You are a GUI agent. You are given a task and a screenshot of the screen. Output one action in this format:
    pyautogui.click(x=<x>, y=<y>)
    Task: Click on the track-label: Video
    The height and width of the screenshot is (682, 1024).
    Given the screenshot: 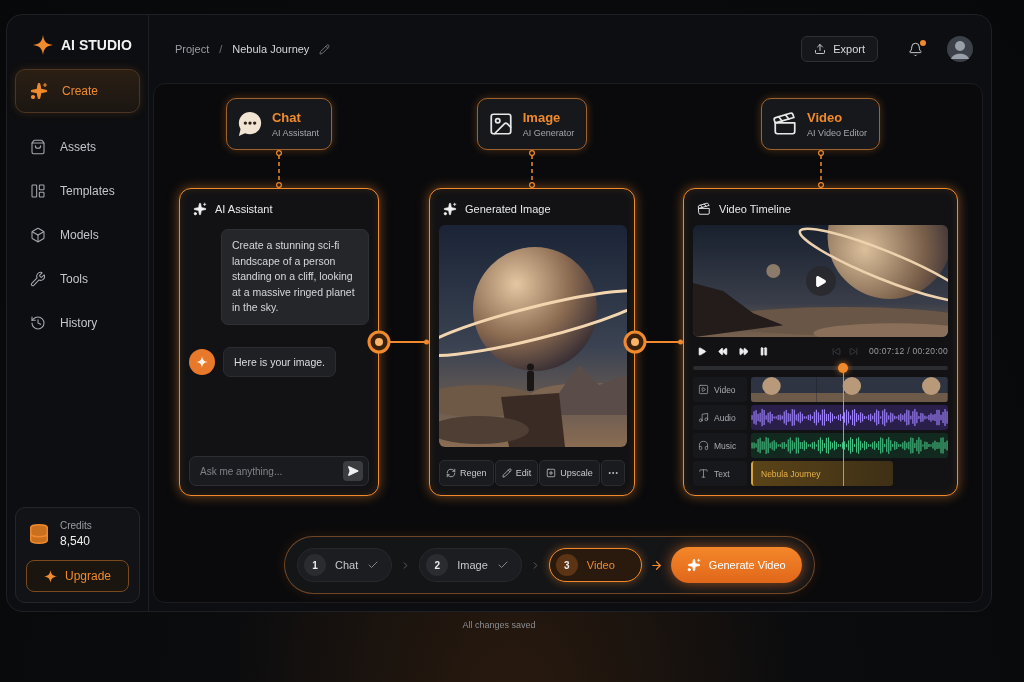 What is the action you would take?
    pyautogui.click(x=725, y=389)
    